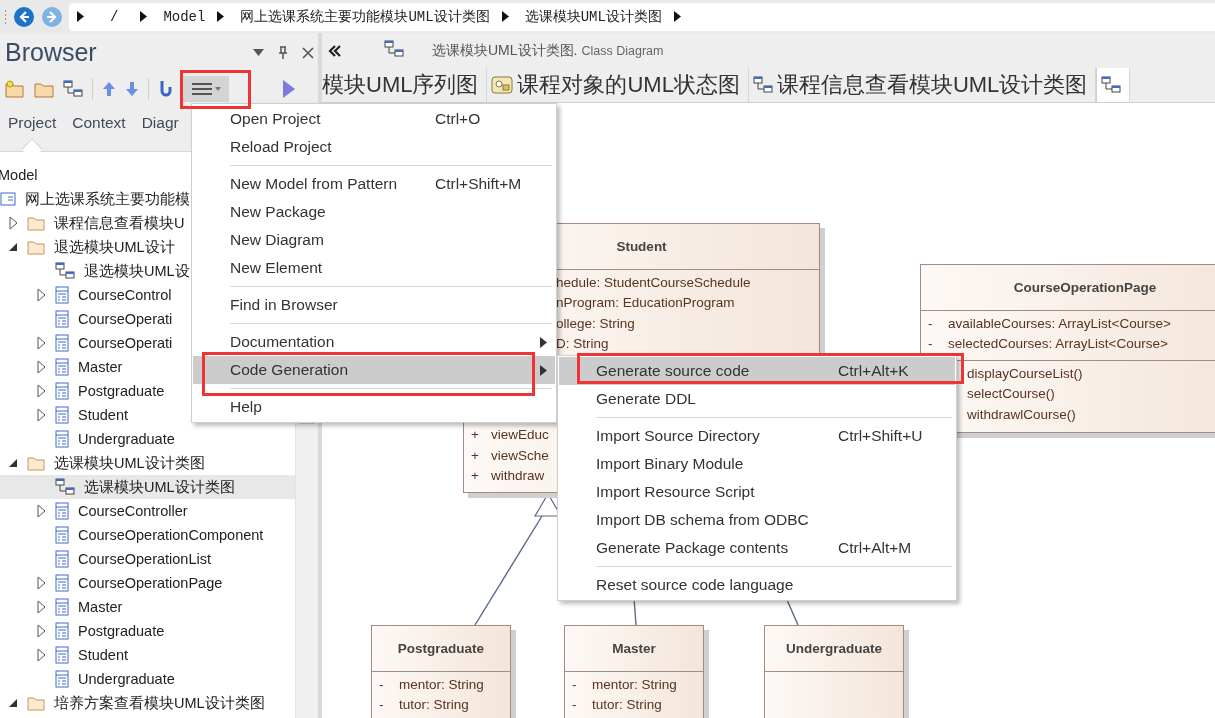 This screenshot has height=718, width=1215. I want to click on menu-item: New Package, so click(374, 212).